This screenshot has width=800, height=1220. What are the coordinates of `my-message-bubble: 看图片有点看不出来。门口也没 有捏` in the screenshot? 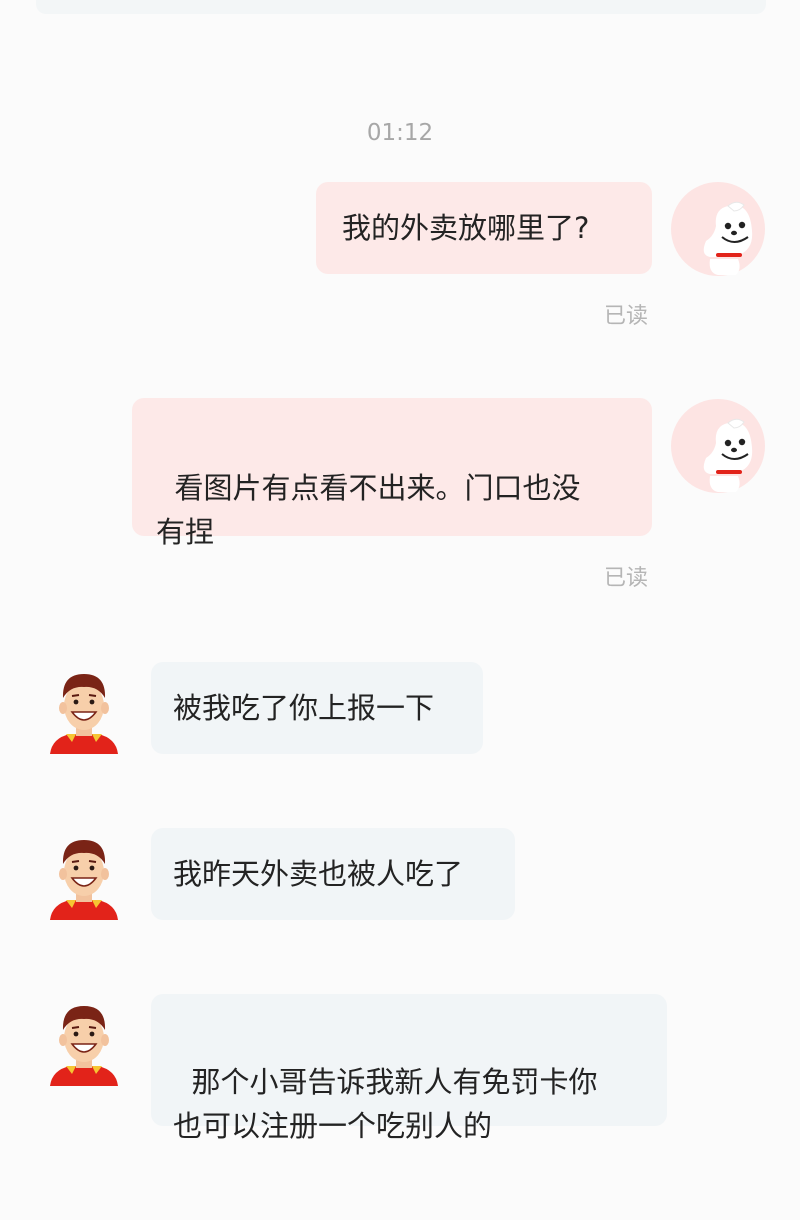 It's located at (392, 473).